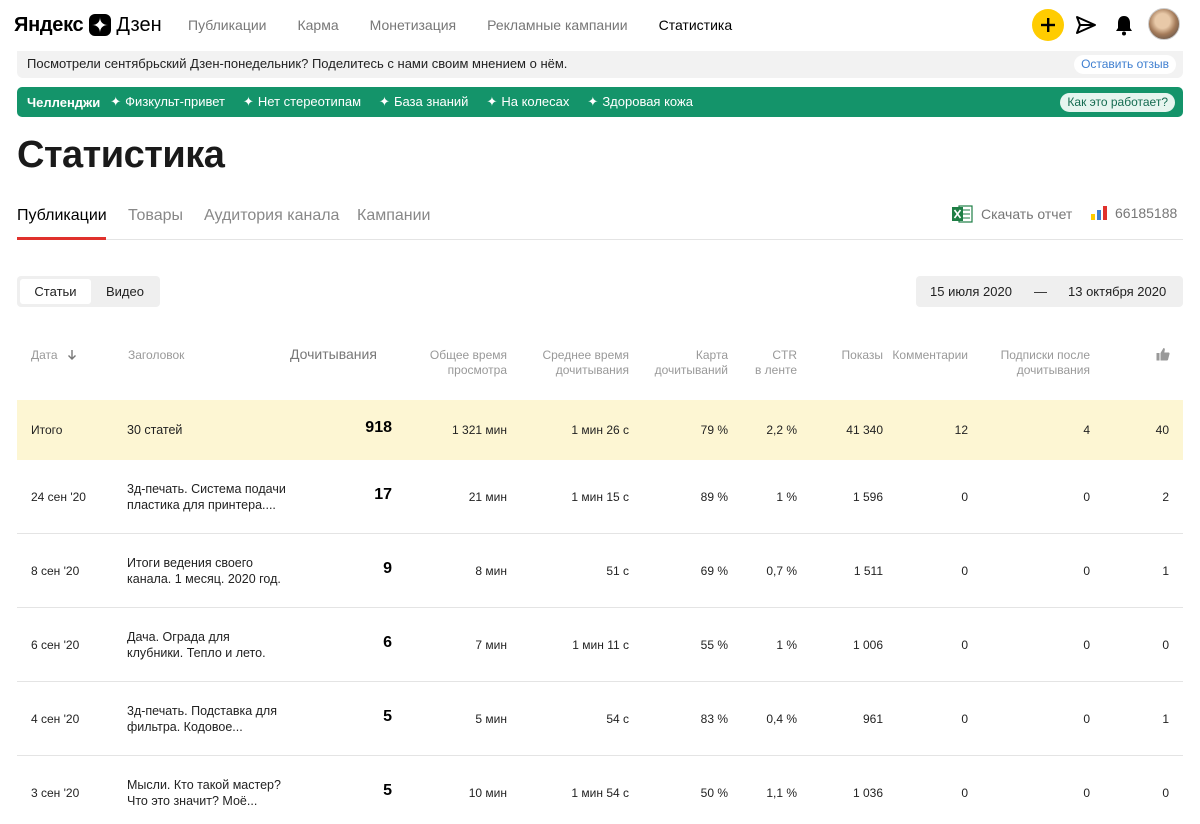 The height and width of the screenshot is (824, 1200). What do you see at coordinates (711, 355) in the screenshot?
I see `col-read-map-line1: Карта` at bounding box center [711, 355].